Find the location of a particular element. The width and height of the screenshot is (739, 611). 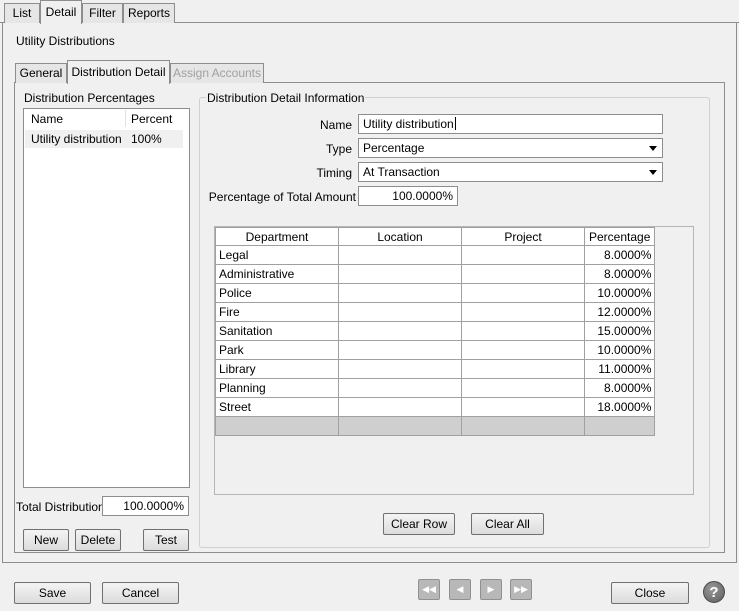

new-table-row is located at coordinates (435, 426).